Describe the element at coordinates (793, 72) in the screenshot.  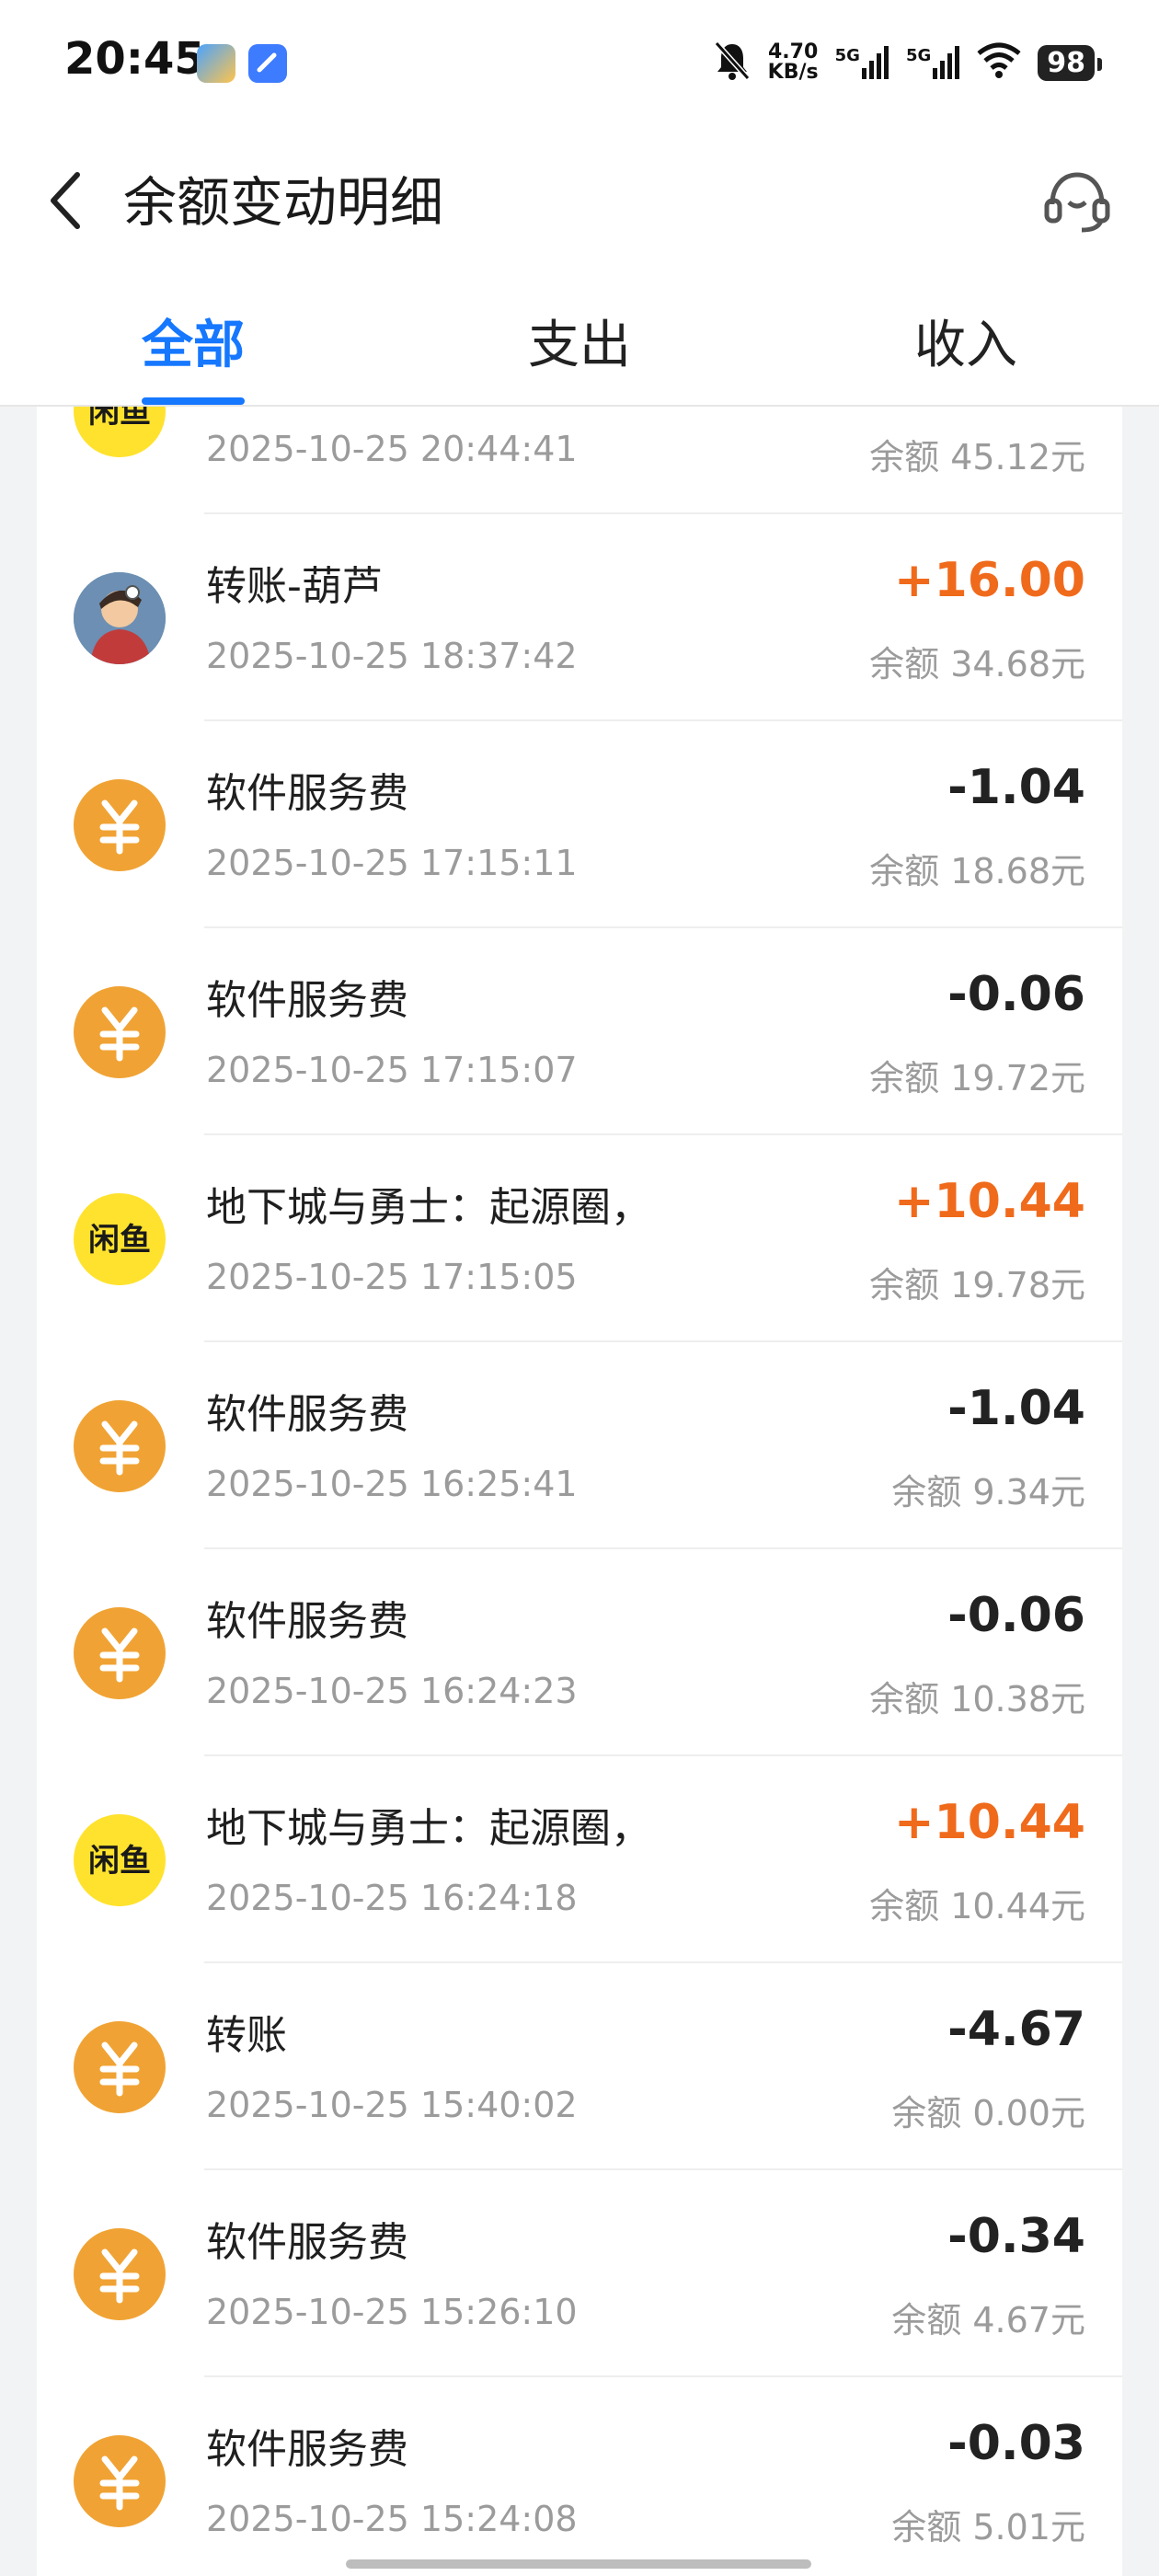
I see `net-speed-unit: KB/s` at that location.